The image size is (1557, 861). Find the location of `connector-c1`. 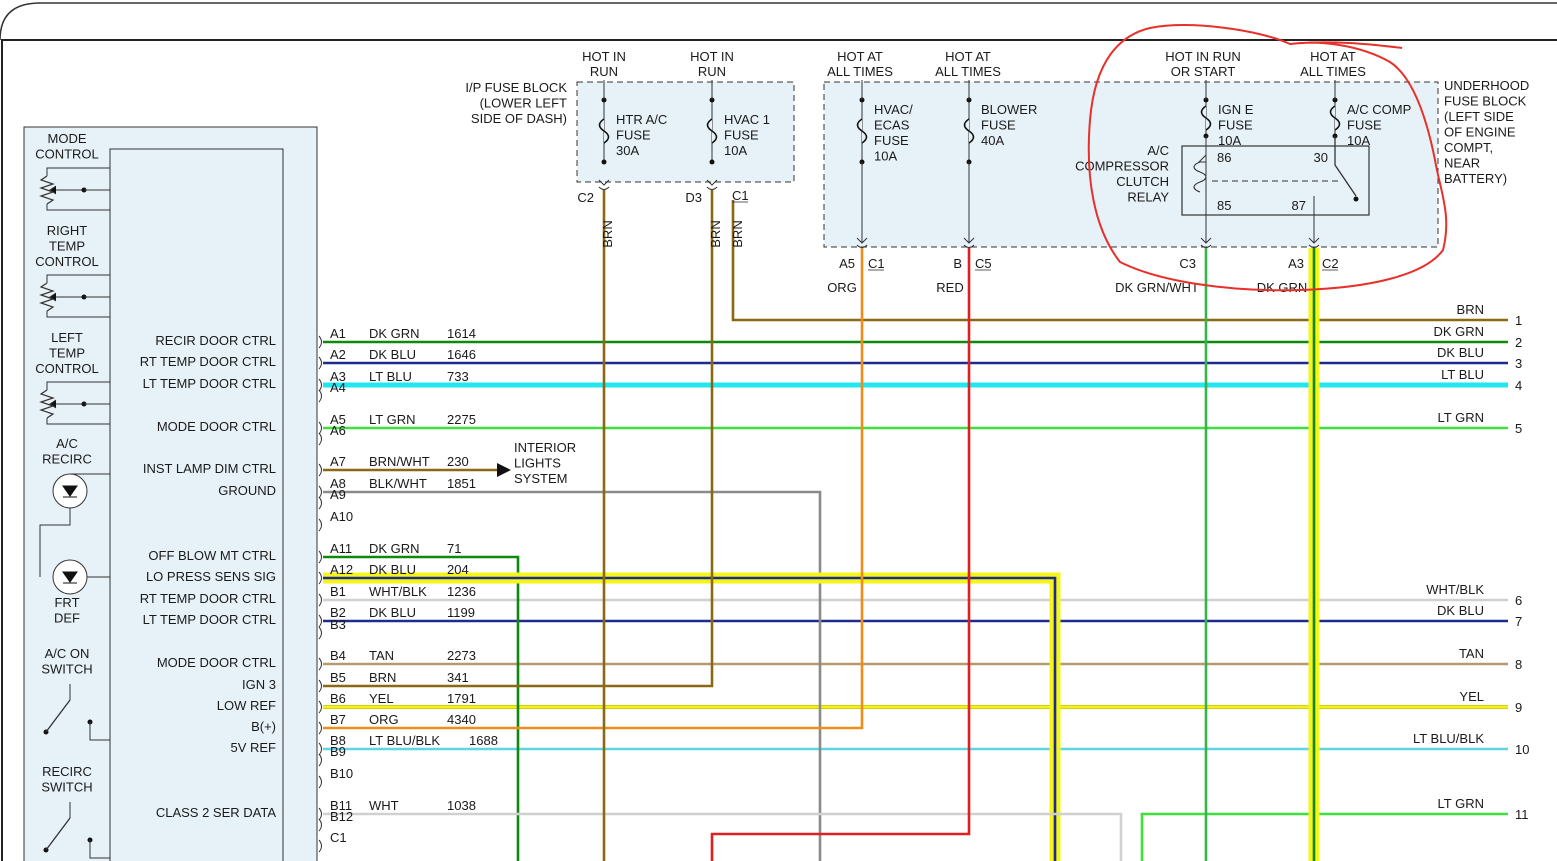

connector-c1 is located at coordinates (320, 846).